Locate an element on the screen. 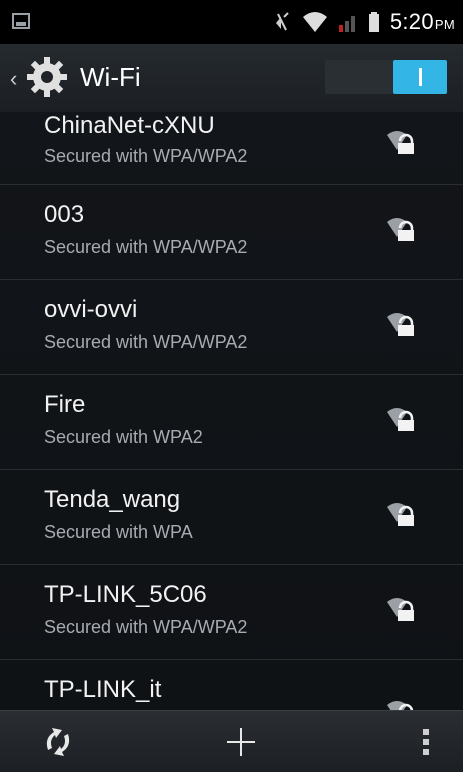 The height and width of the screenshot is (772, 463). network-security: Secured with WPA is located at coordinates (118, 532).